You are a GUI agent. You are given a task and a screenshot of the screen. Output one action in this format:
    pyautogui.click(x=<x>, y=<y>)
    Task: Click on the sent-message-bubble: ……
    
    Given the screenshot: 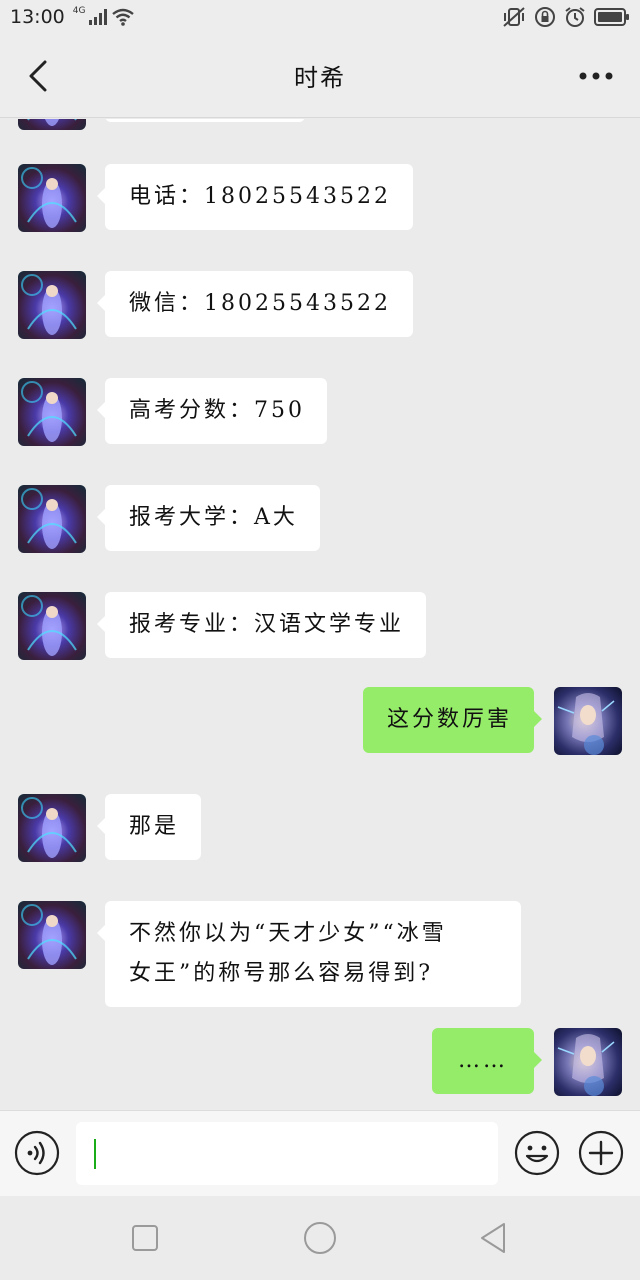 What is the action you would take?
    pyautogui.click(x=487, y=1061)
    